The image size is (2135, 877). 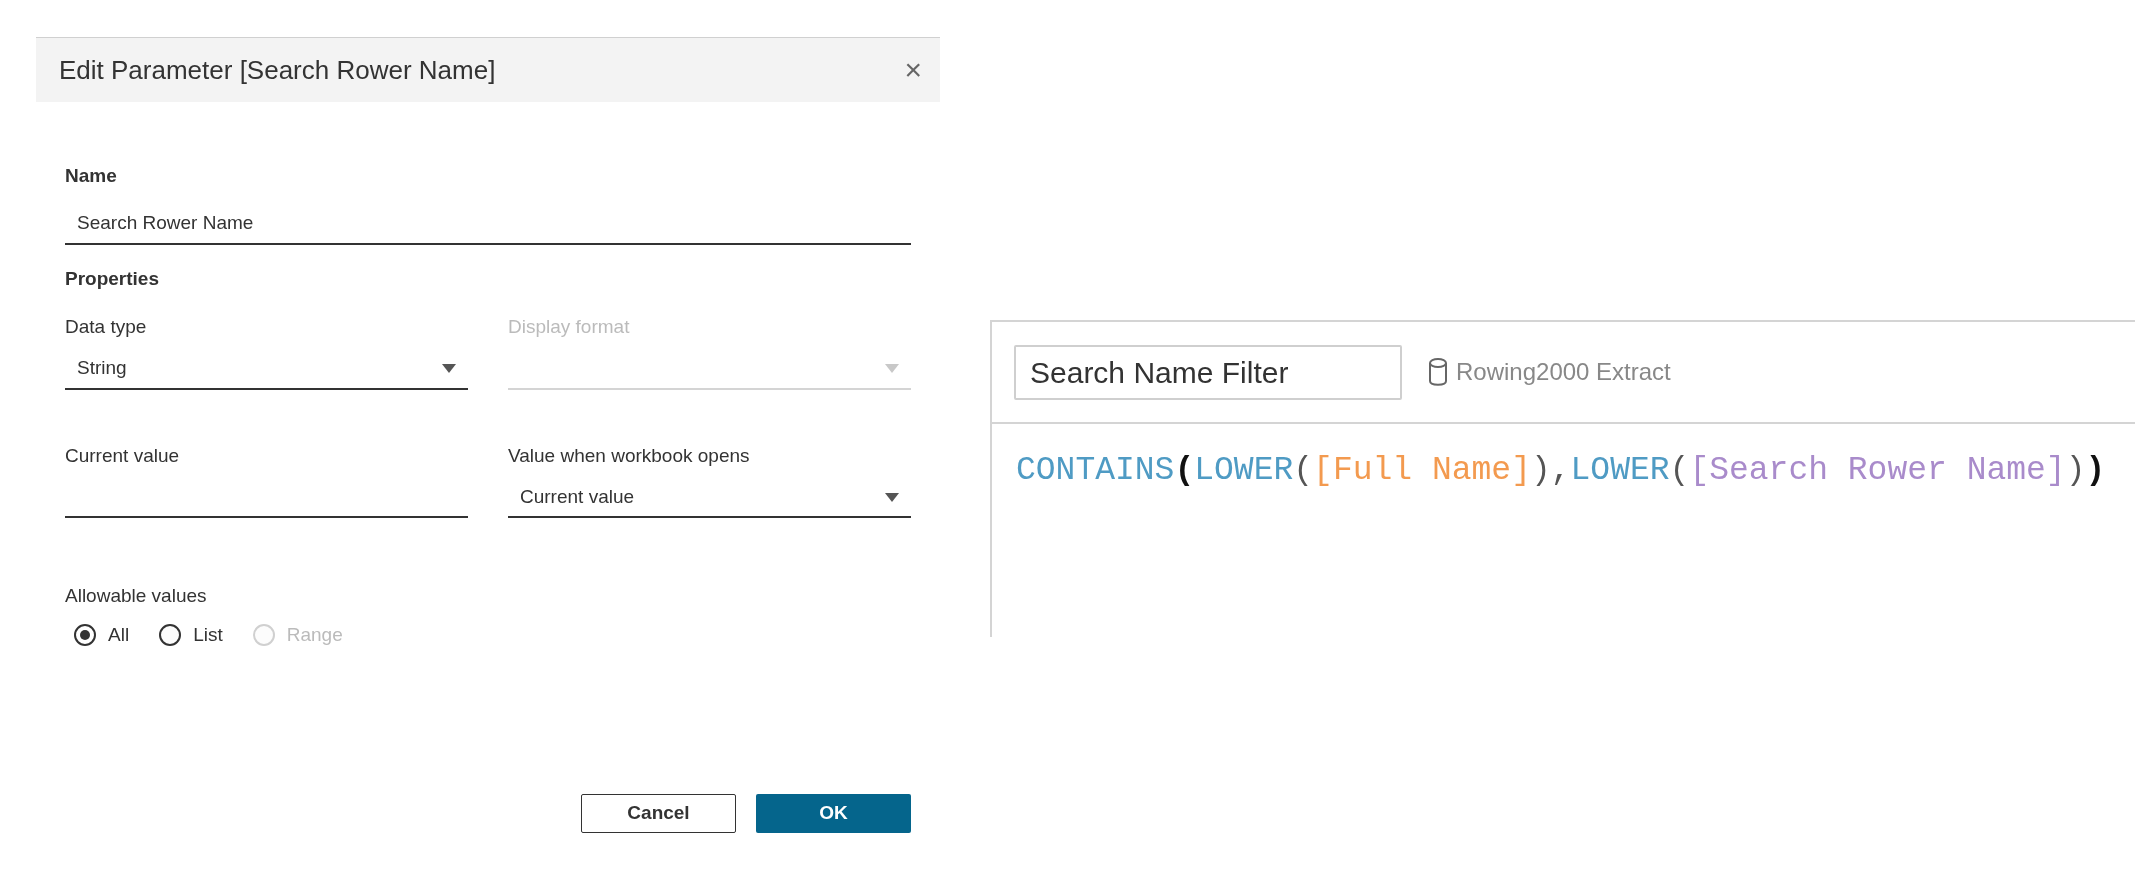 I want to click on field-label: Name, so click(x=91, y=176).